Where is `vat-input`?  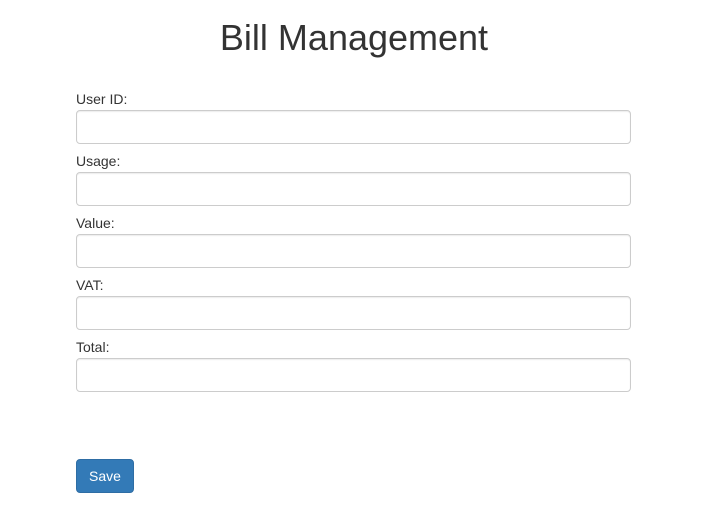 vat-input is located at coordinates (353, 313).